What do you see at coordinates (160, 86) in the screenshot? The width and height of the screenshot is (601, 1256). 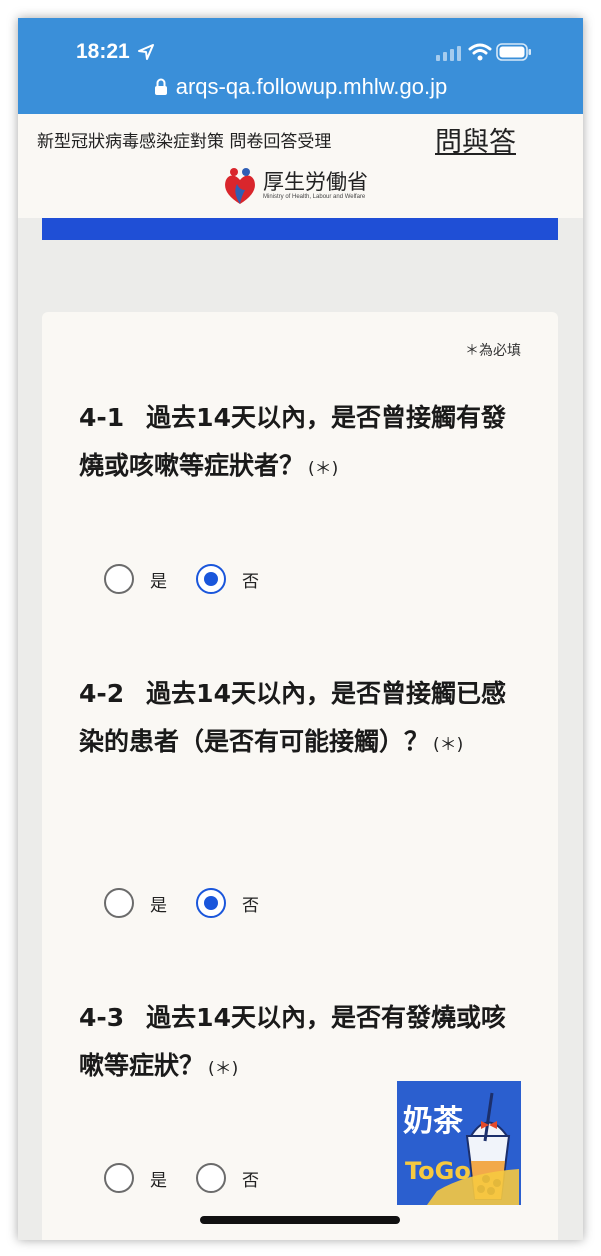 I see `lock-icon` at bounding box center [160, 86].